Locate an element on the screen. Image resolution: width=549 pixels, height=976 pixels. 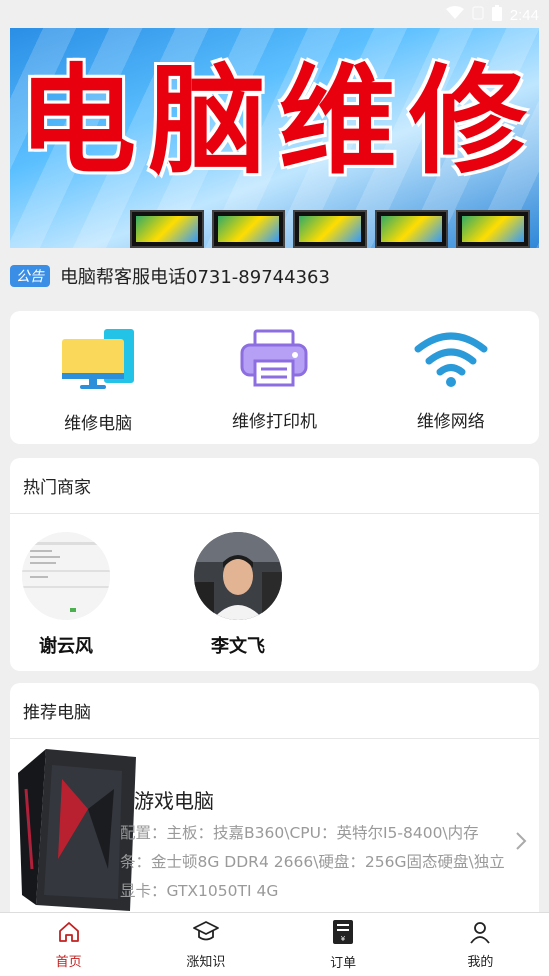
product-image is located at coordinates (77, 830).